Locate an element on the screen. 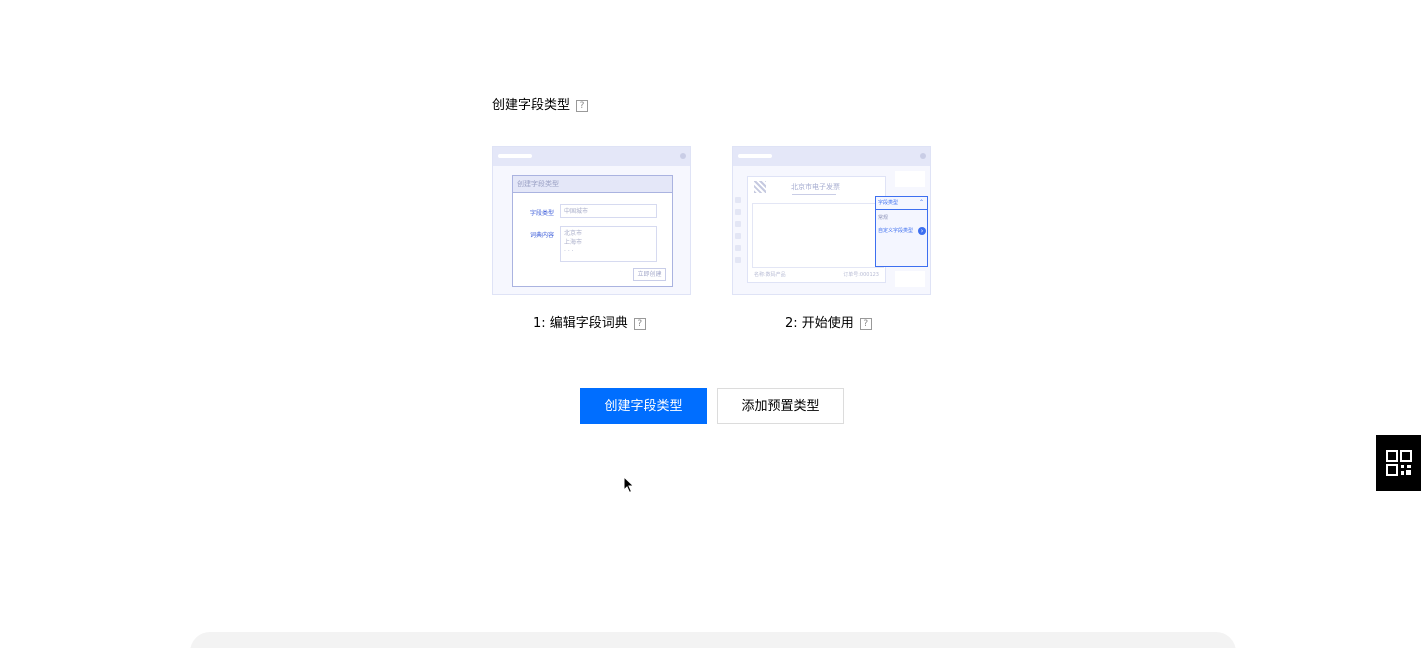 Image resolution: width=1421 pixels, height=648 pixels. mock-invoice-qr-icon is located at coordinates (760, 187).